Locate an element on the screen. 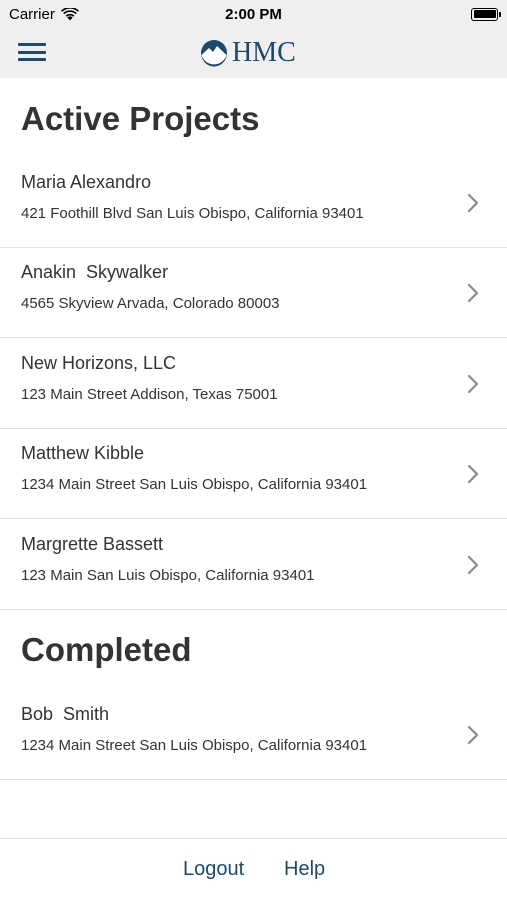 This screenshot has width=507, height=900. battery-fill is located at coordinates (484, 14).